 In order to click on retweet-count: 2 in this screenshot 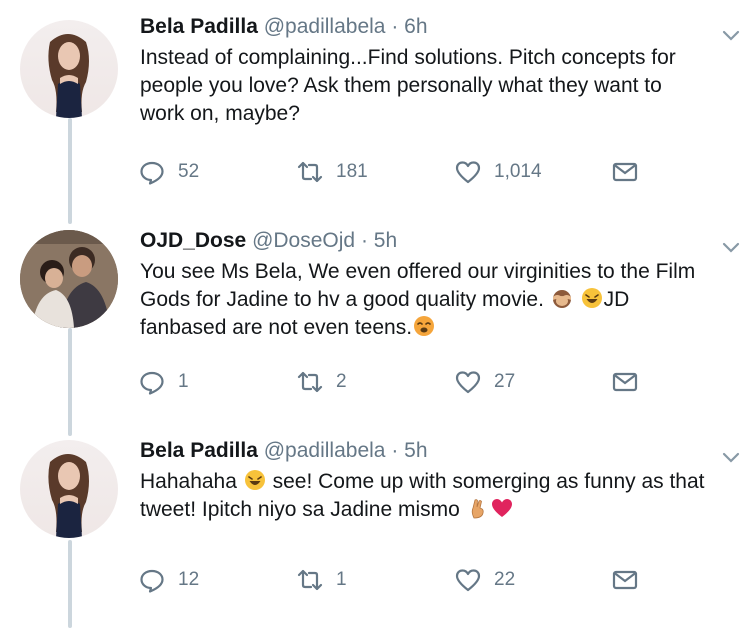, I will do `click(341, 381)`.